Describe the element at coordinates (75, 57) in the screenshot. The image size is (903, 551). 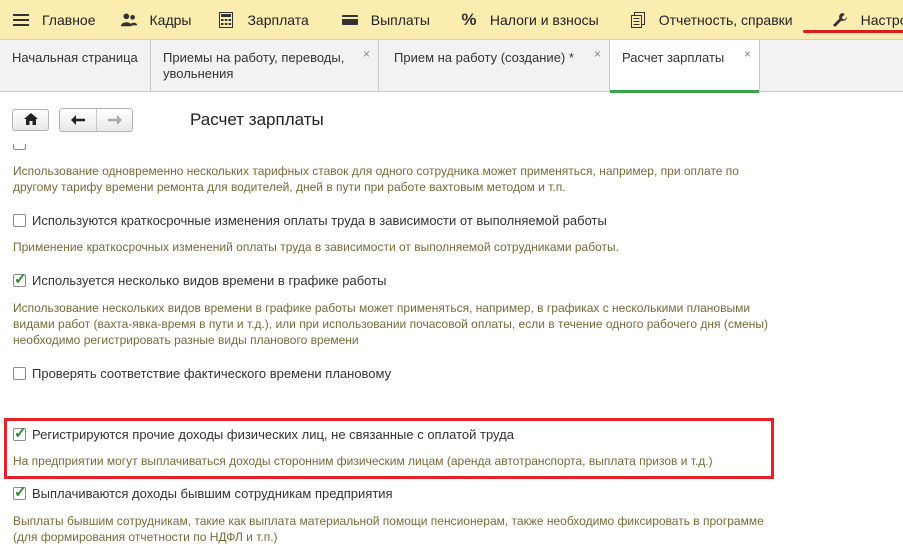
I see `tab-label: Начальная страница` at that location.